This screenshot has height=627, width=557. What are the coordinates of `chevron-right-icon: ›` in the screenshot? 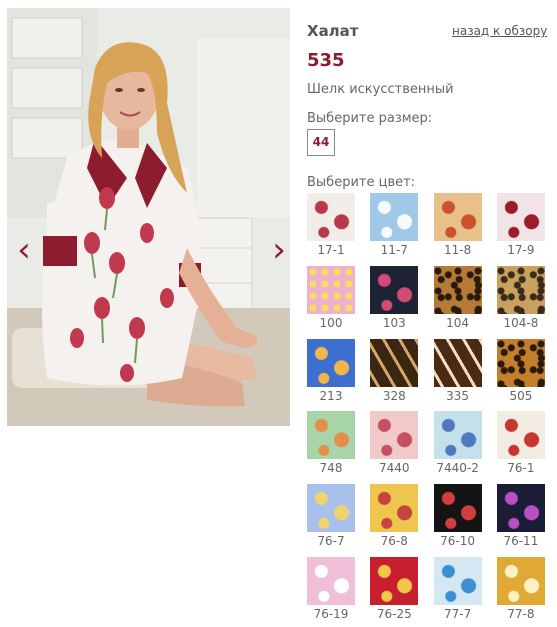 It's located at (279, 250).